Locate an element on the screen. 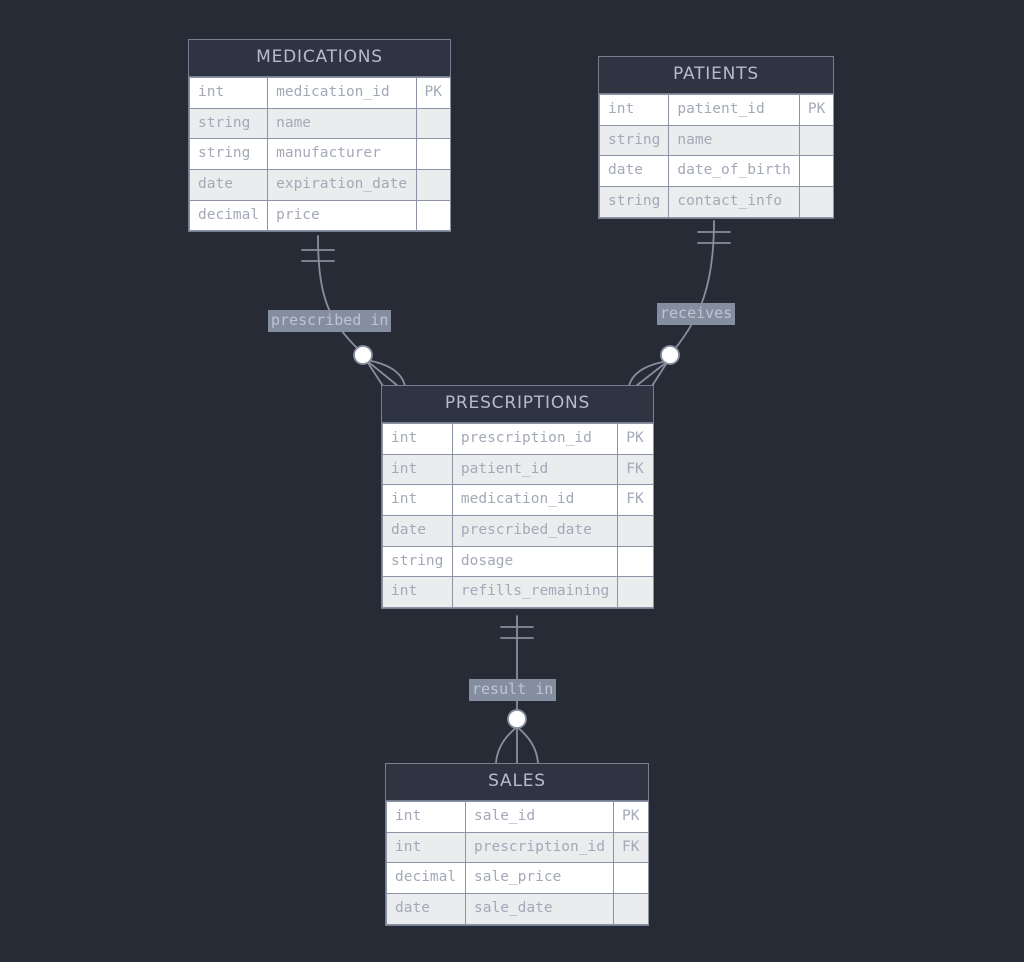  relationship-label-receives: receives is located at coordinates (696, 314).